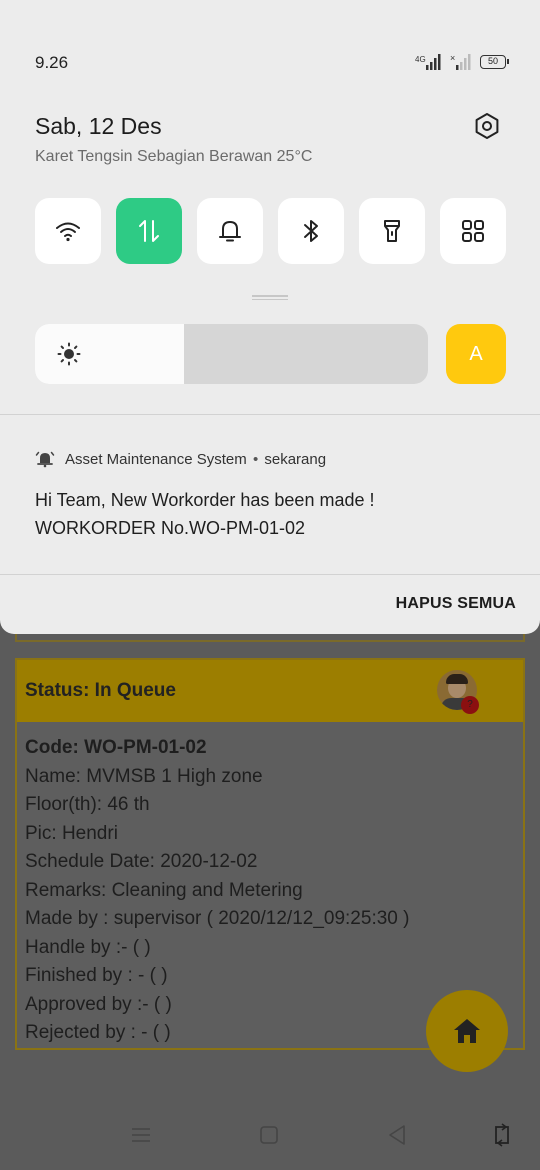 The height and width of the screenshot is (1170, 540). I want to click on workorder-card-header: Status: In Queue ?, so click(270, 691).